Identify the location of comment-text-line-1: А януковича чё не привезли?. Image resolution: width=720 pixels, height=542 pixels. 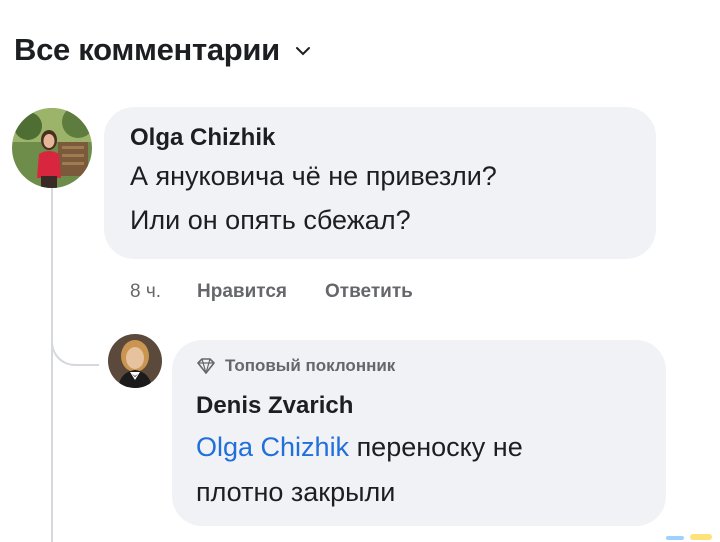
(313, 176).